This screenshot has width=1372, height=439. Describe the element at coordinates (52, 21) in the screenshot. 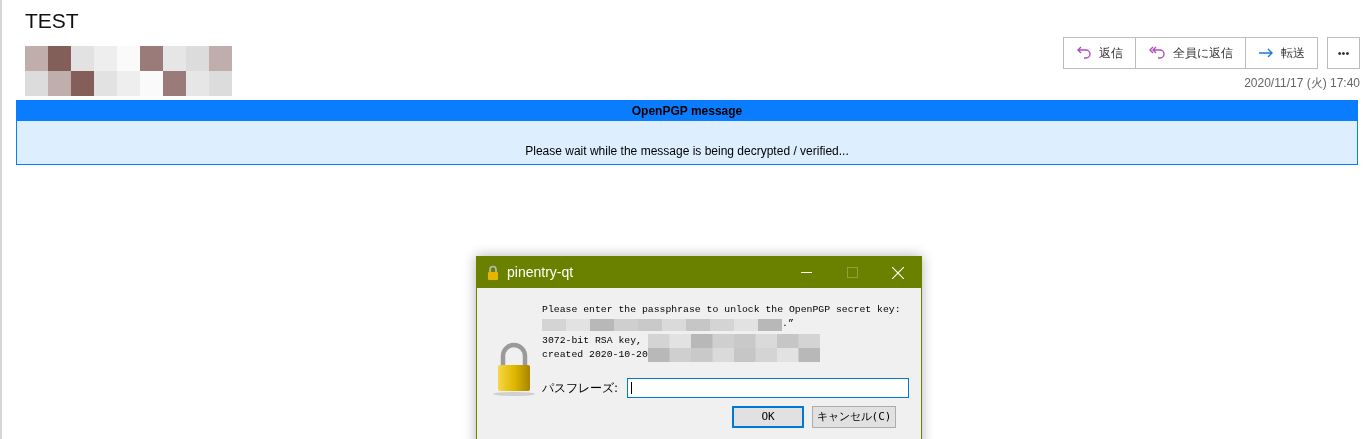

I see `subject-title: TEST` at that location.